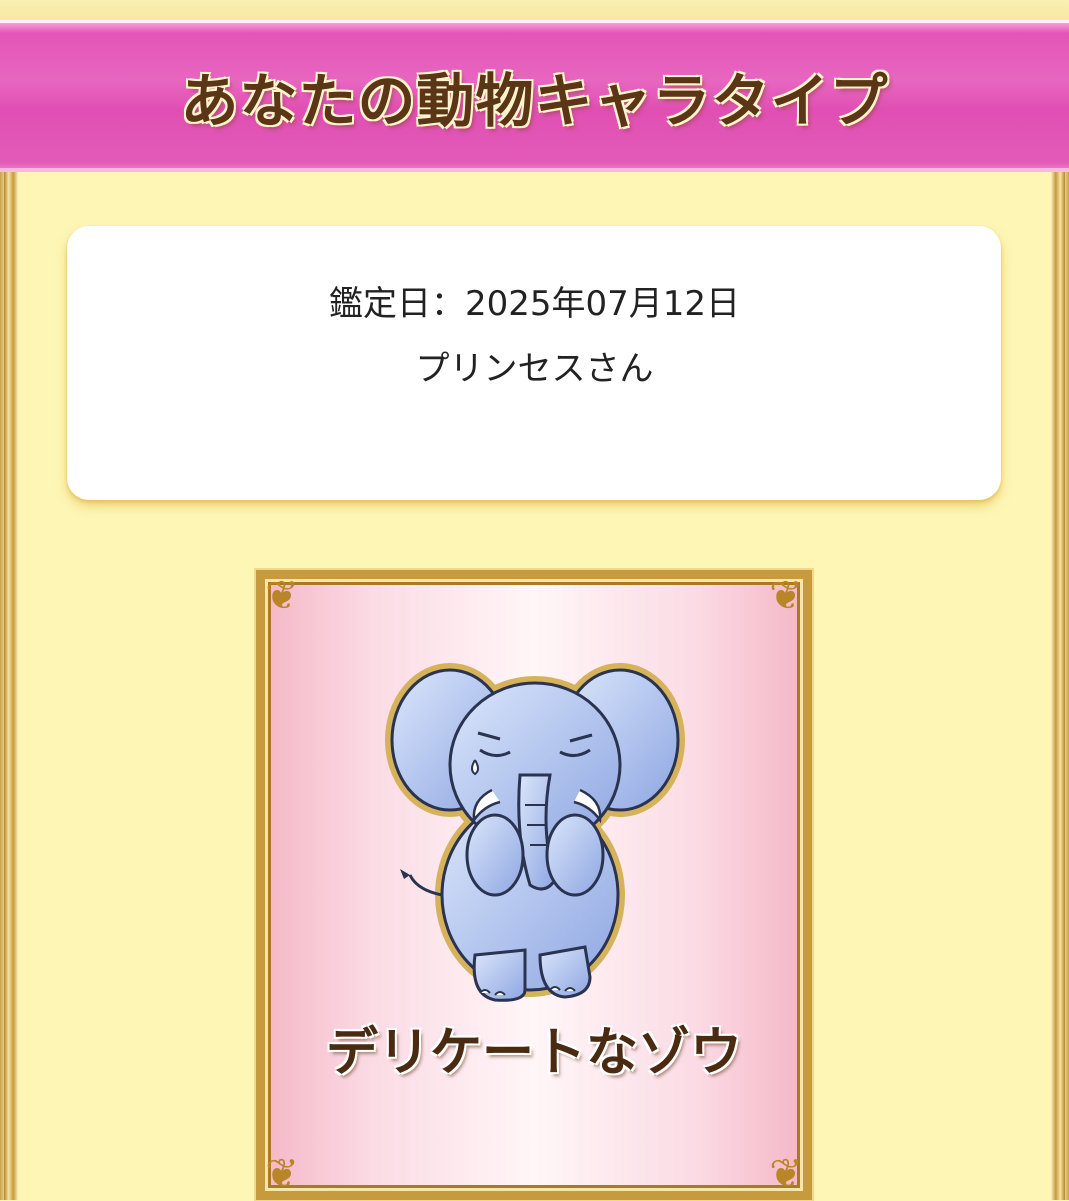 This screenshot has height=1201, width=1069. Describe the element at coordinates (533, 1052) in the screenshot. I see `character-name: デリケートなゾウ` at that location.